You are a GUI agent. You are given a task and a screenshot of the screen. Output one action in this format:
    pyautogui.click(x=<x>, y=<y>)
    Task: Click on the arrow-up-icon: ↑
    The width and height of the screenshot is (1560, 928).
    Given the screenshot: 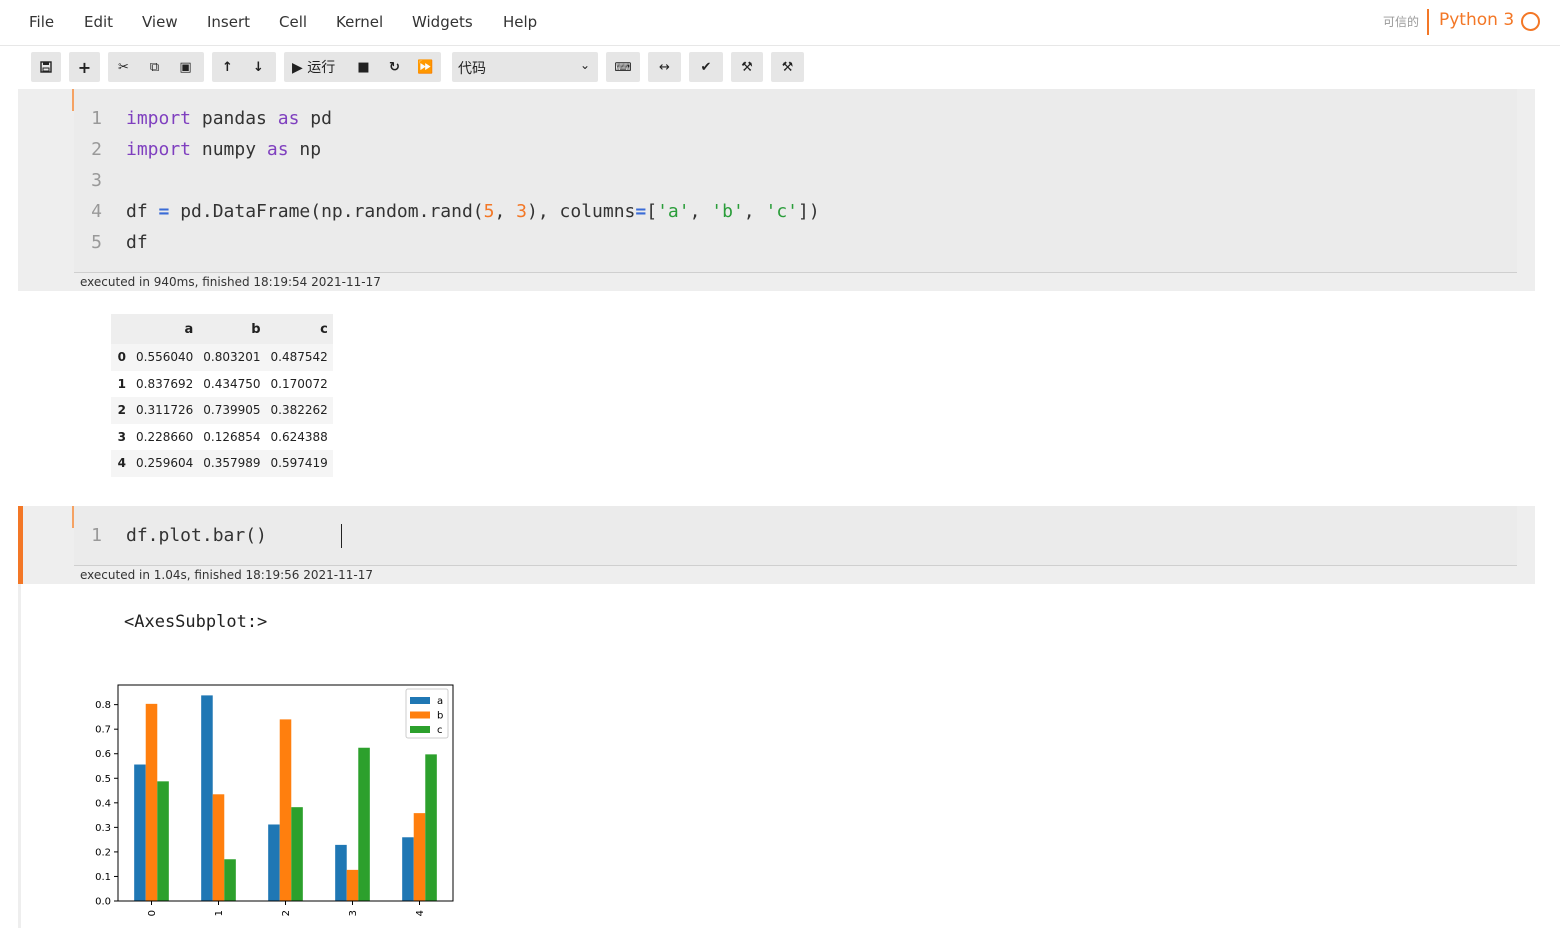 What is the action you would take?
    pyautogui.click(x=227, y=67)
    